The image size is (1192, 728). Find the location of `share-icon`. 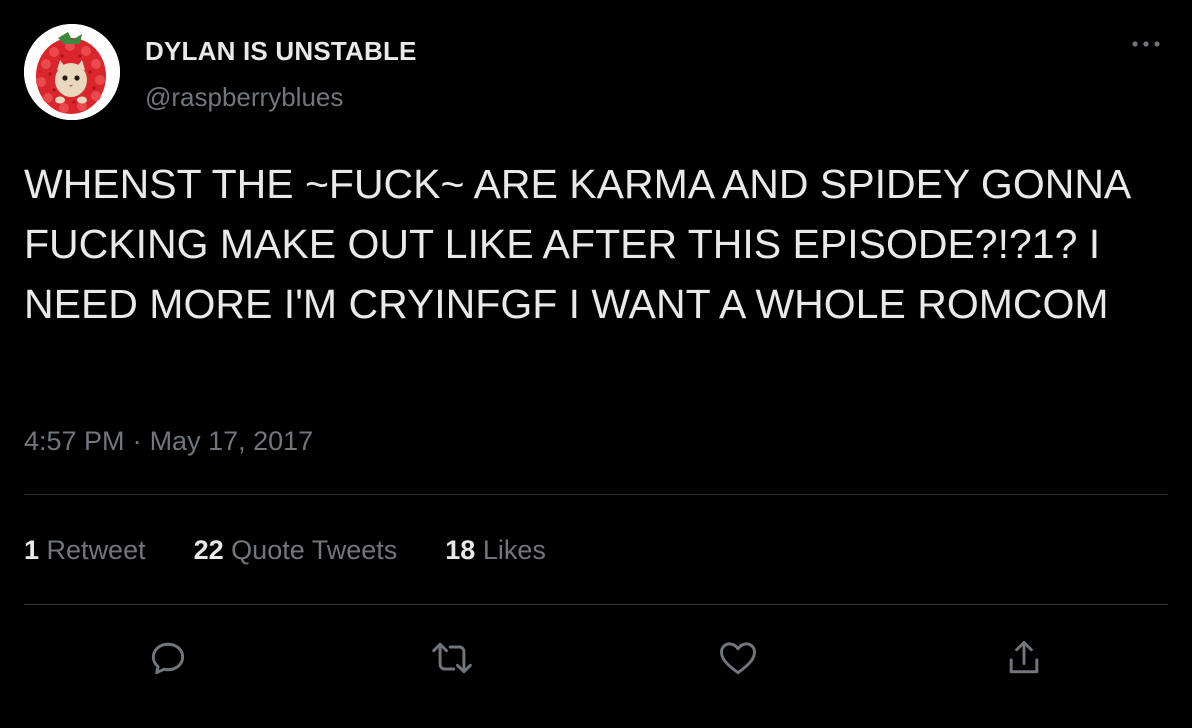

share-icon is located at coordinates (1024, 657).